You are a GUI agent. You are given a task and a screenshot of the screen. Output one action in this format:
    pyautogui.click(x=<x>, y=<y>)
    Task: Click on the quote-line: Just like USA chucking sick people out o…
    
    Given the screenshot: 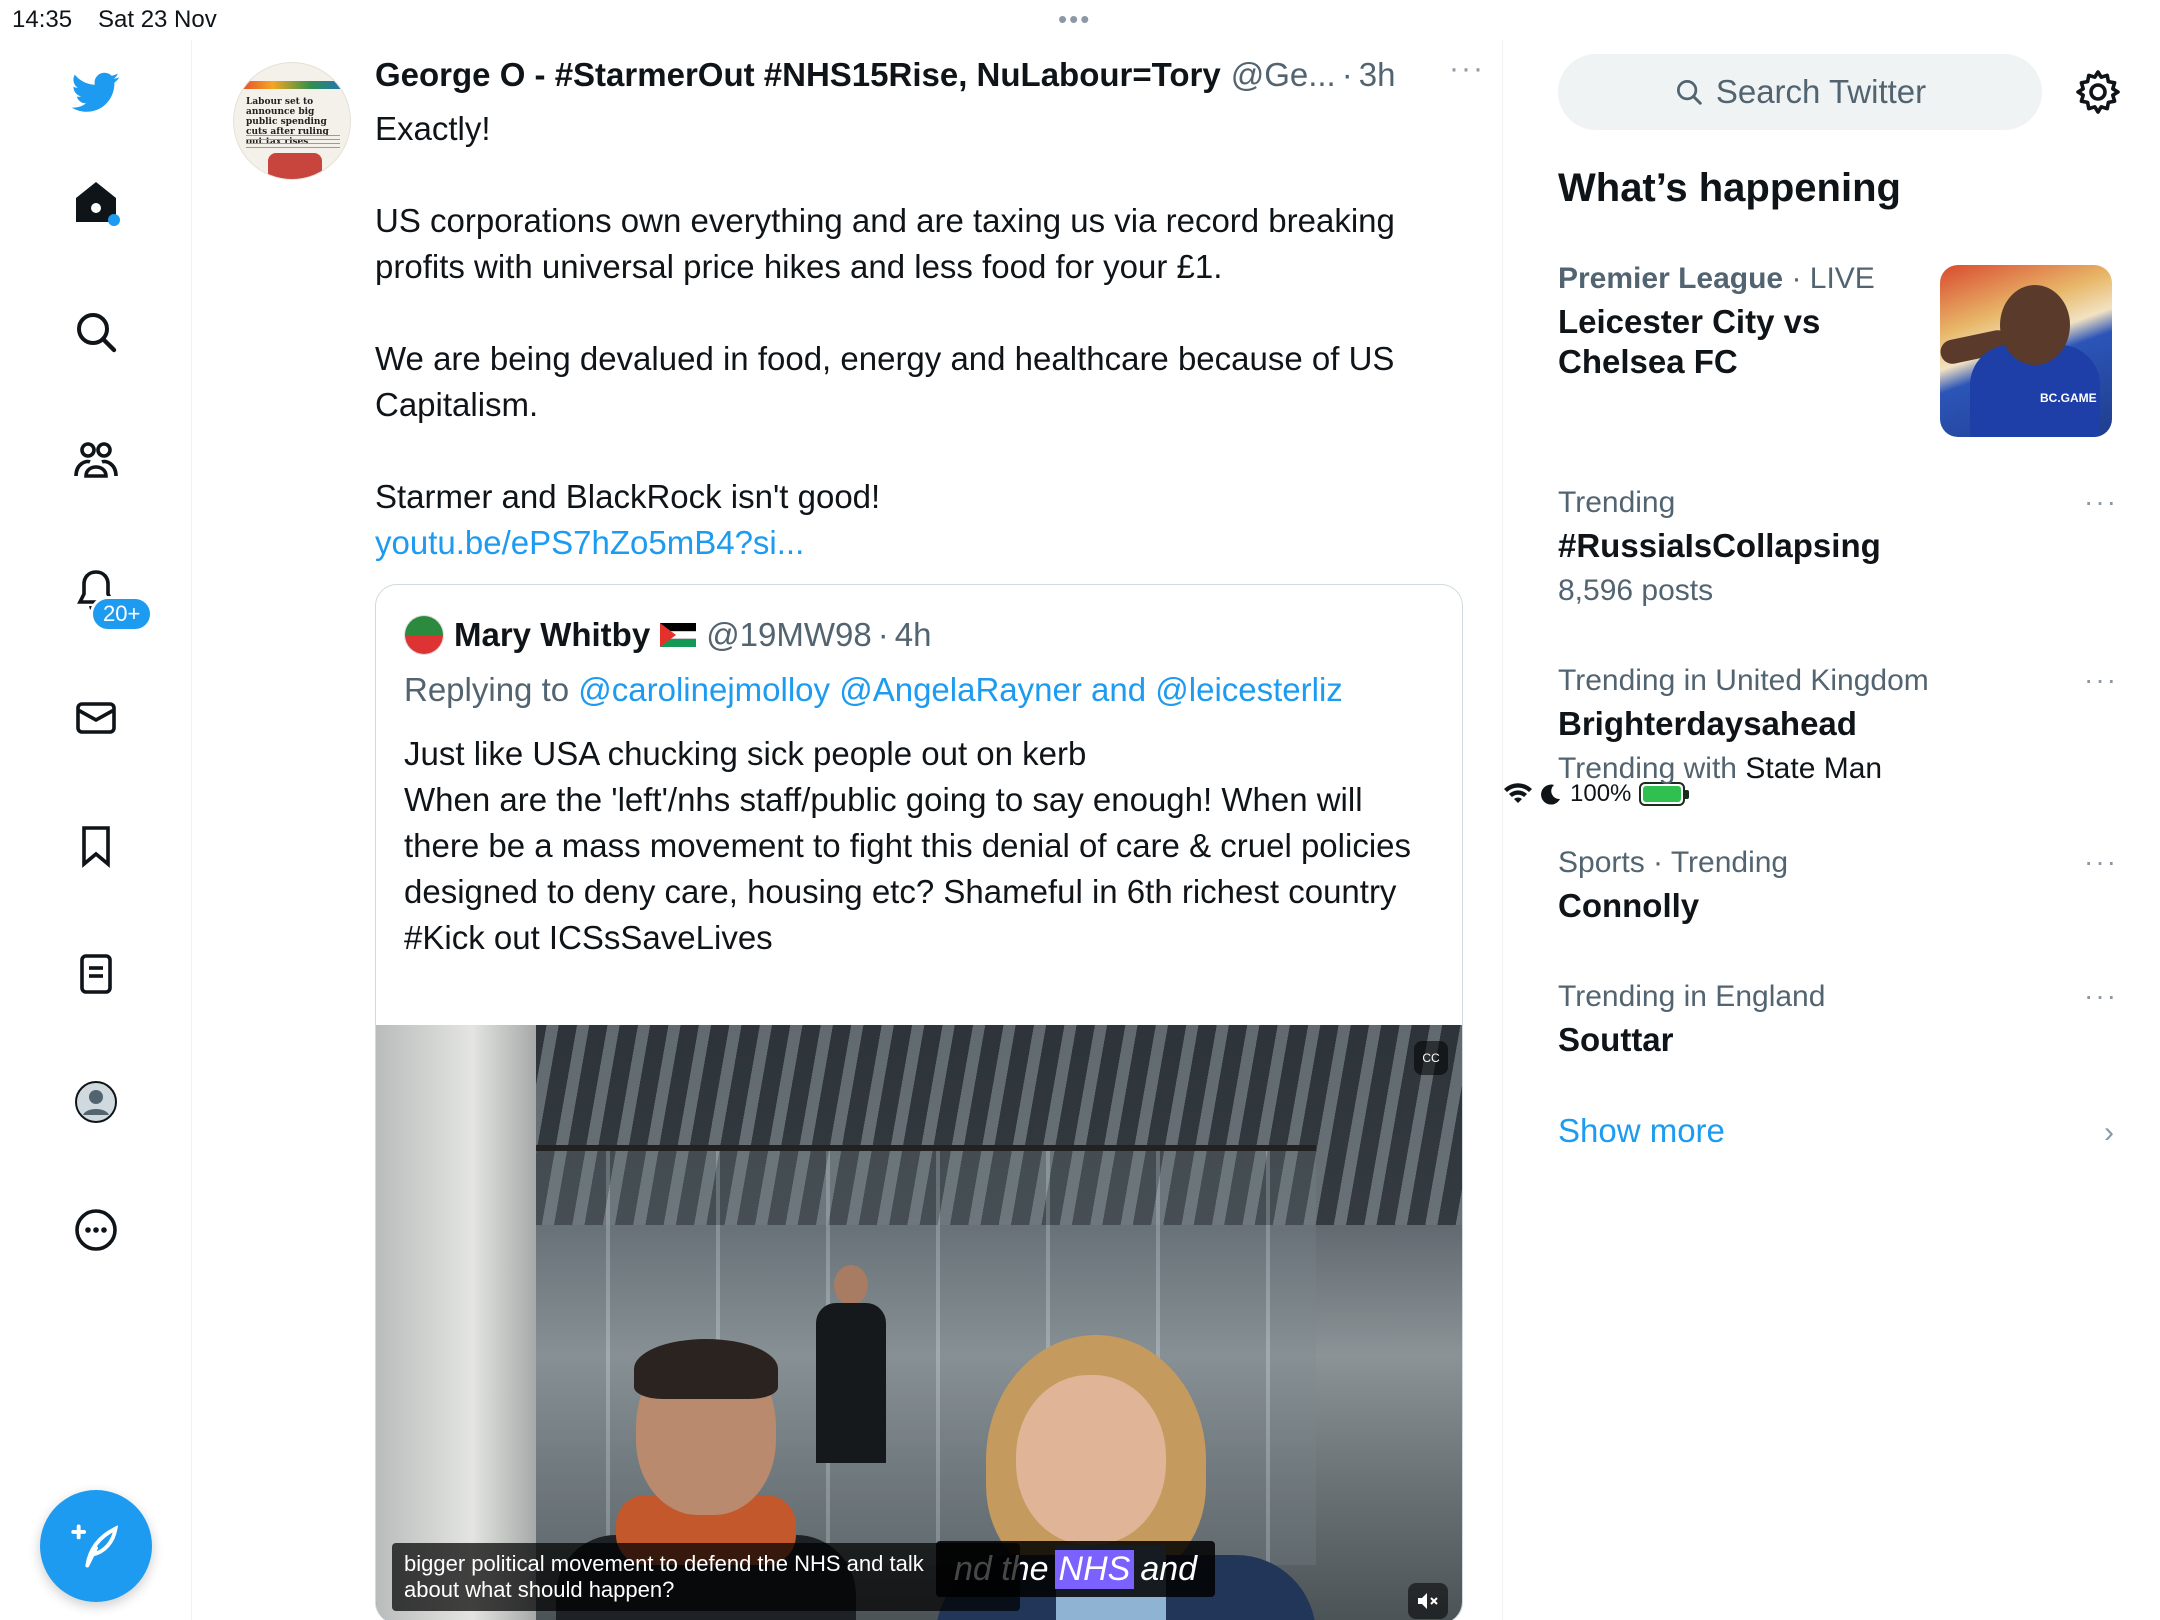 What is the action you would take?
    pyautogui.click(x=745, y=753)
    